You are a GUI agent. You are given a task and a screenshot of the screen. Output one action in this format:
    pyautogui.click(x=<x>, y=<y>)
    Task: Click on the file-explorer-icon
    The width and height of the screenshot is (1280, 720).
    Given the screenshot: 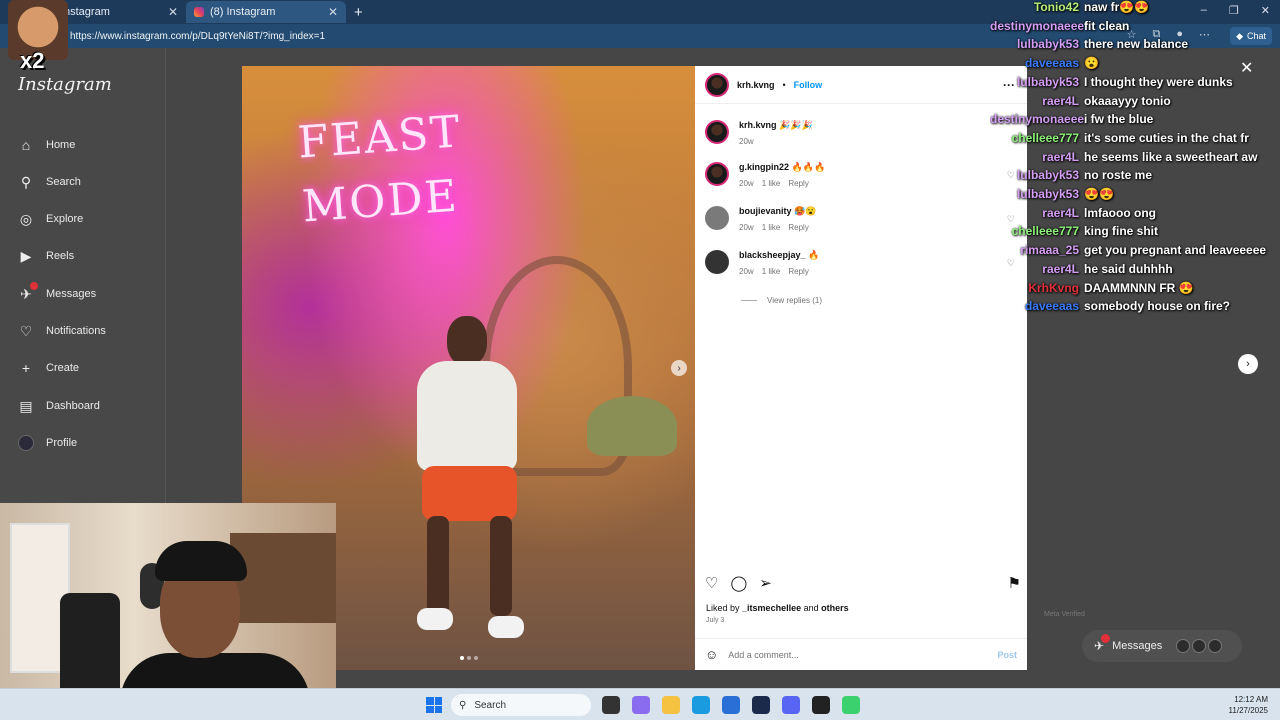 What is the action you would take?
    pyautogui.click(x=671, y=705)
    